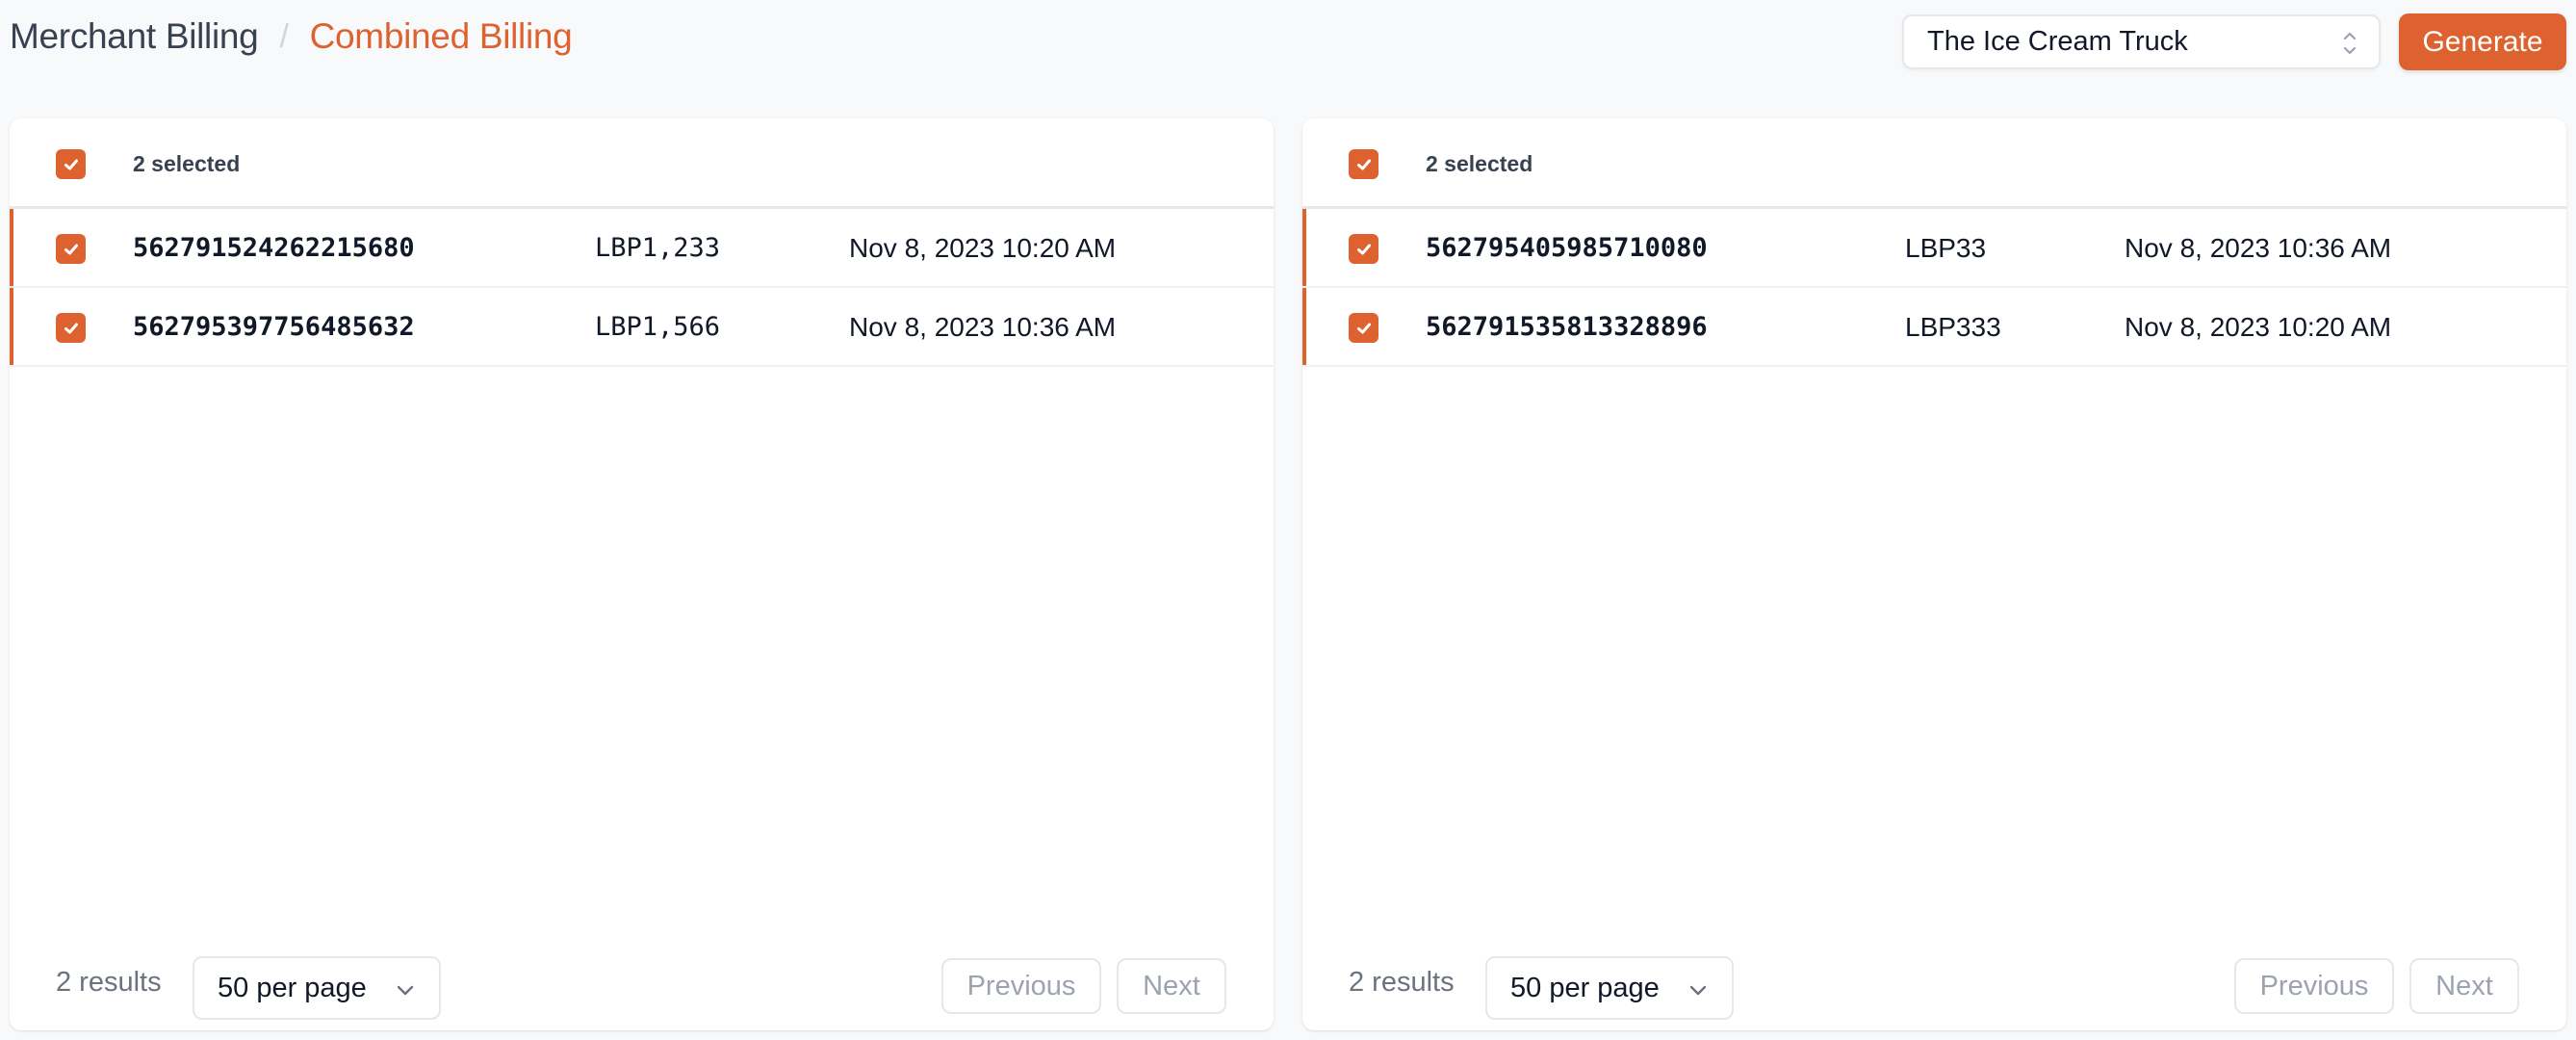 The image size is (2576, 1040). I want to click on merchant-select-value: The Ice Cream Truck, so click(2057, 41).